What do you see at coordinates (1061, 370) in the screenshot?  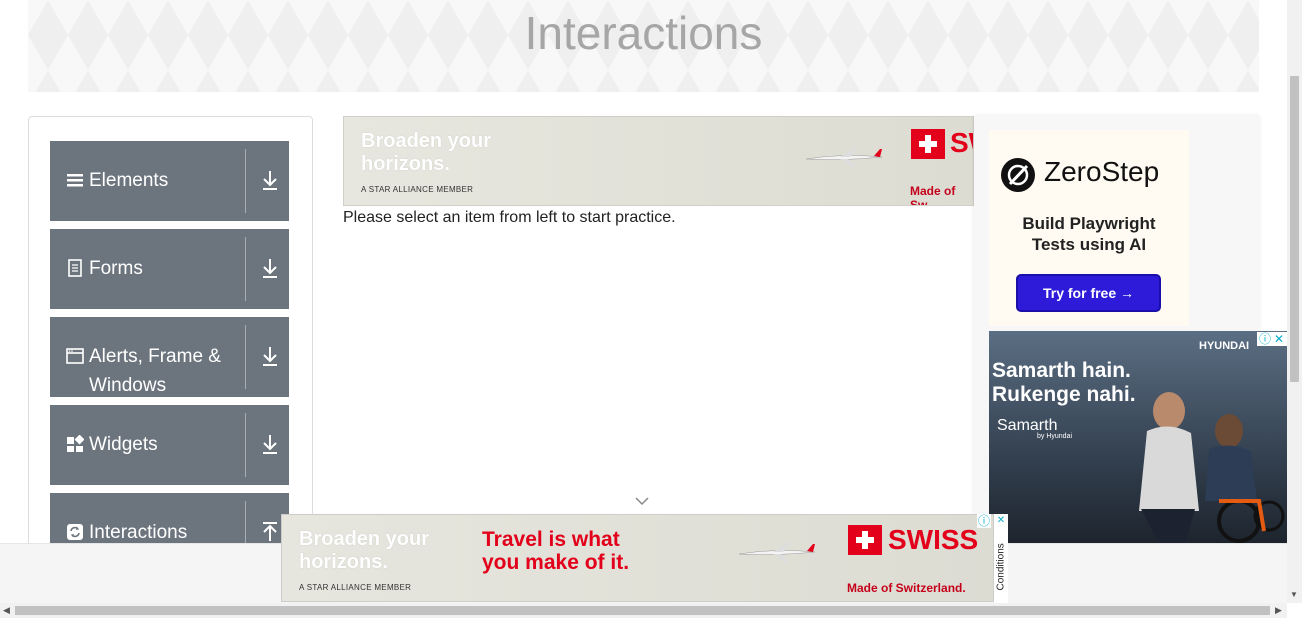 I see `hyundai-headline-line1: Samarth hain.` at bounding box center [1061, 370].